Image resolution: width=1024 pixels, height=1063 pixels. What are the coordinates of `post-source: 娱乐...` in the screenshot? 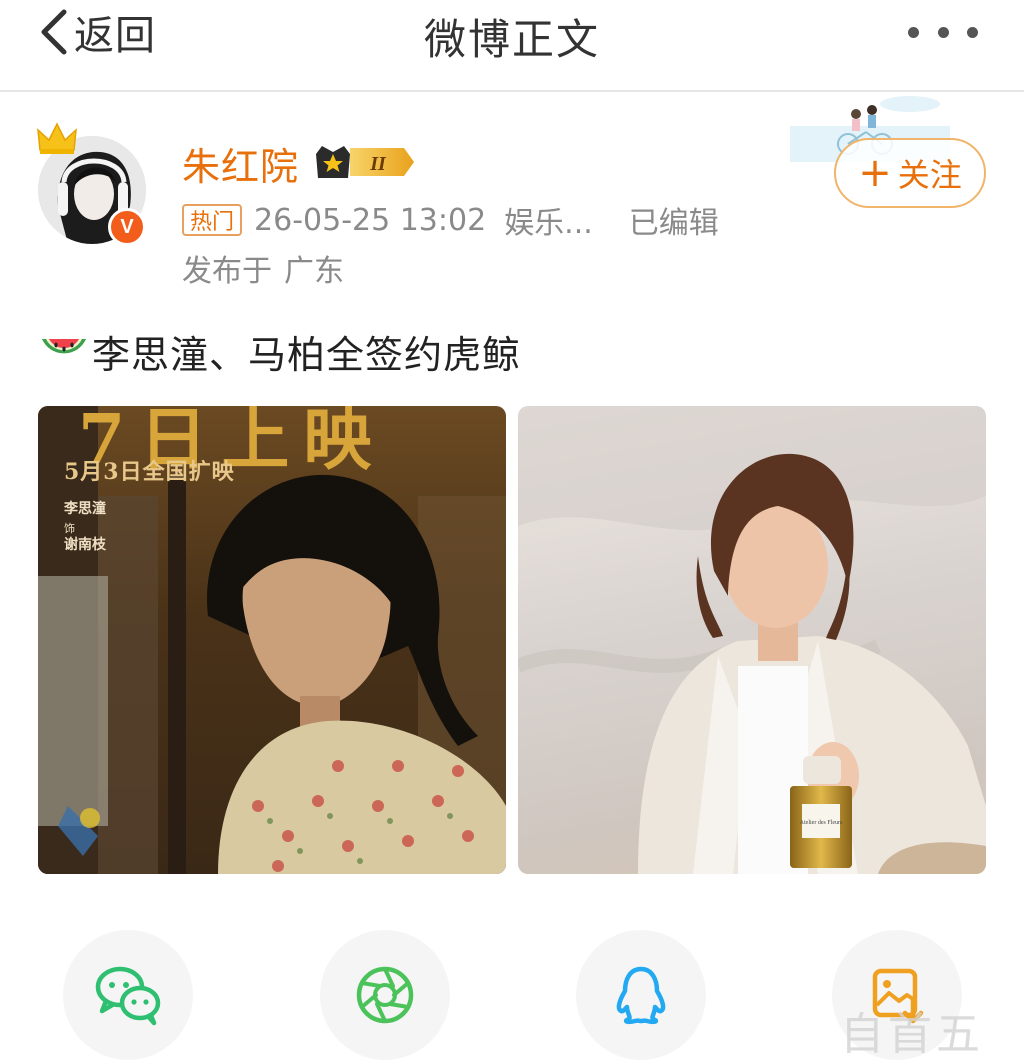 It's located at (548, 220).